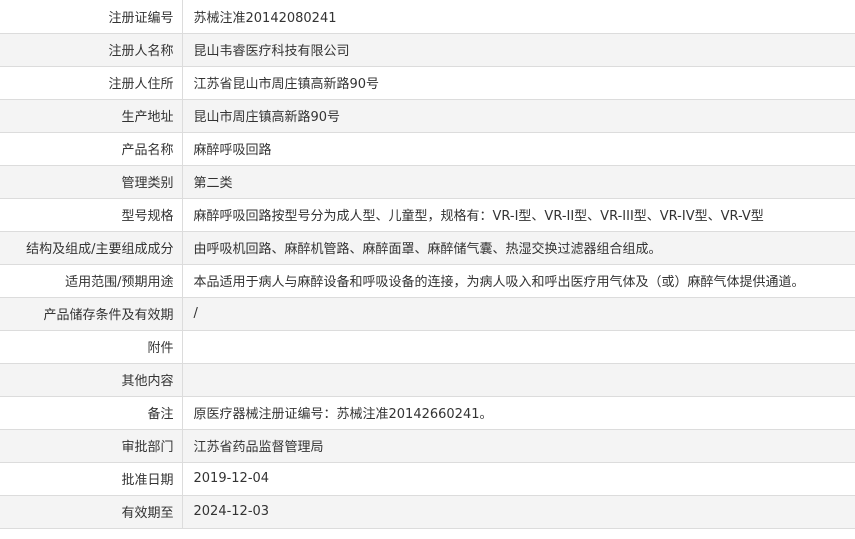 The width and height of the screenshot is (855, 539). I want to click on row-production-address: 生产地址 昆山市周庄镇高新路90号, so click(427, 115).